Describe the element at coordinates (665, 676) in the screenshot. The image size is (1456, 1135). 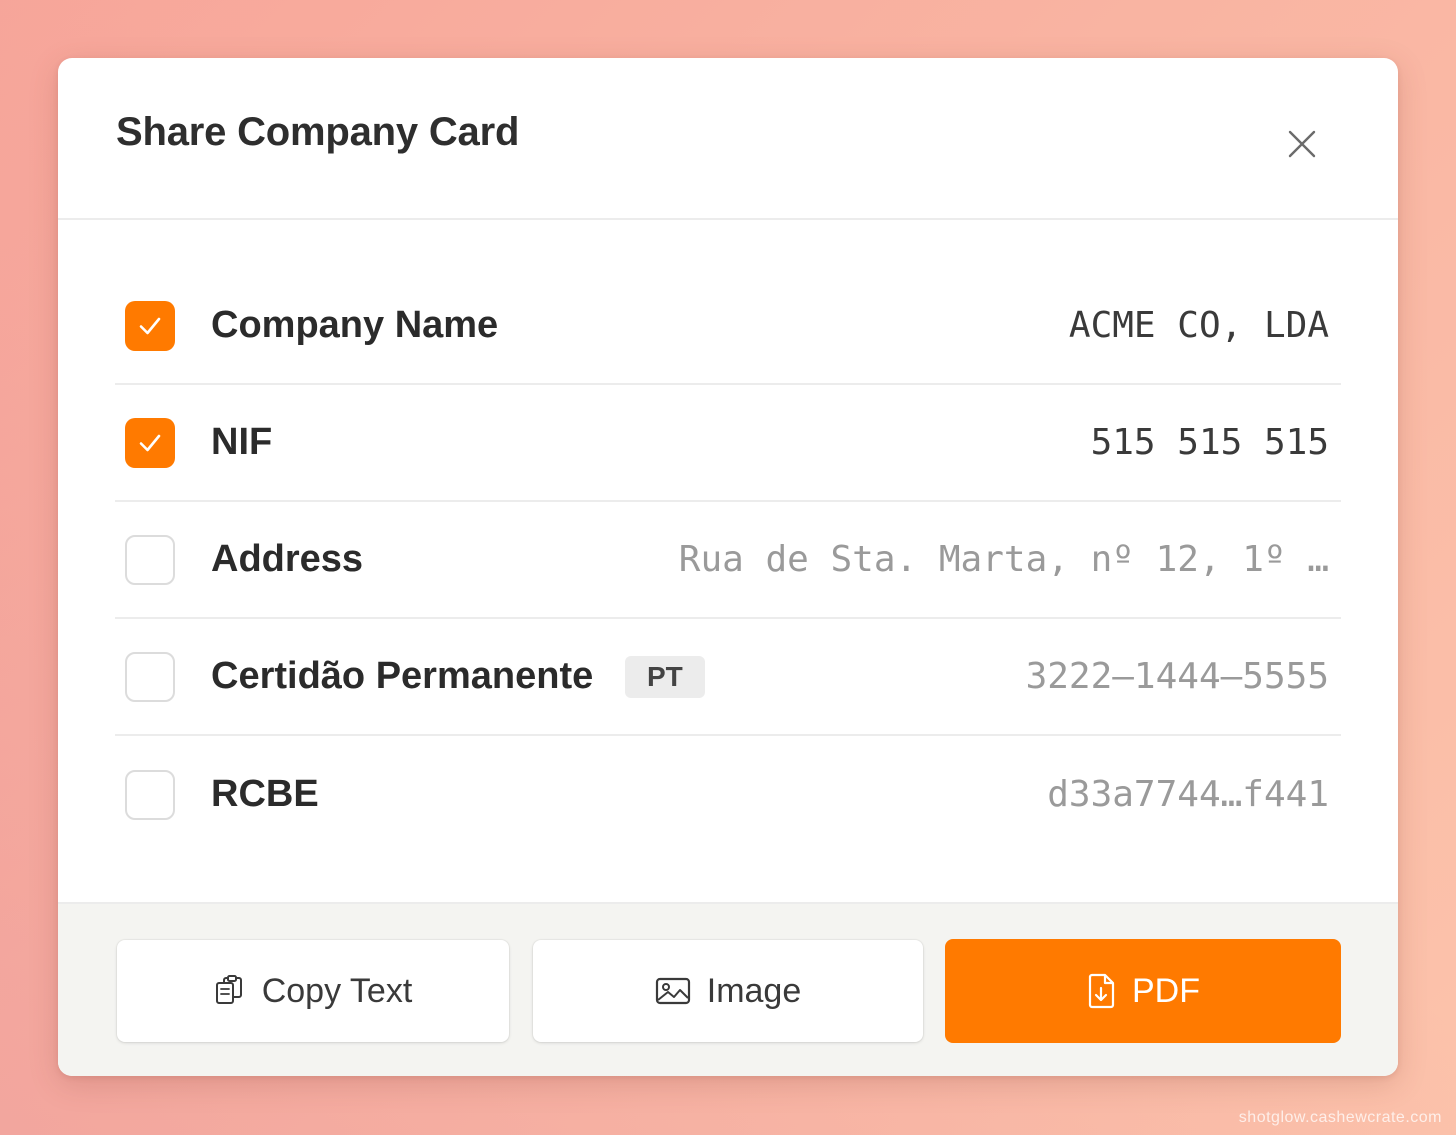
I see `country-badge: PT` at that location.